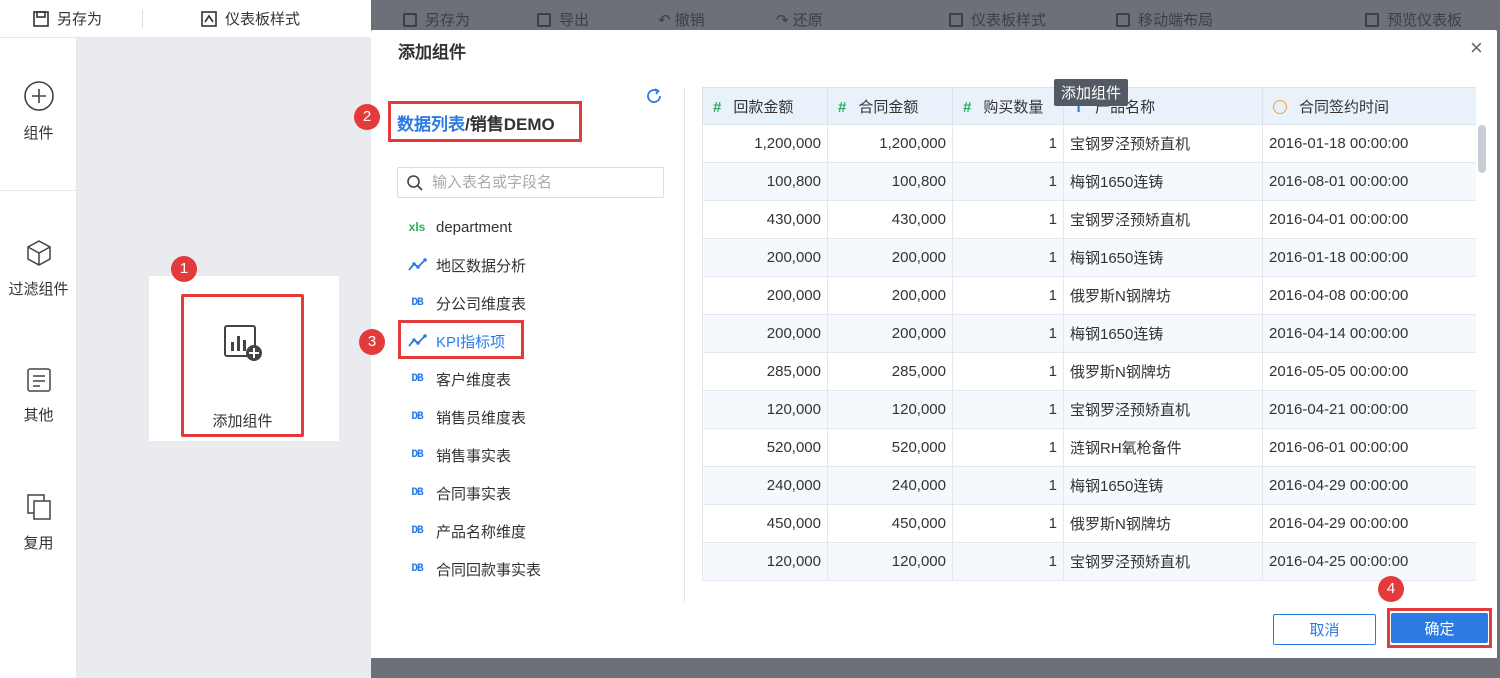  I want to click on sidebar-item-label: 复用, so click(38, 543).